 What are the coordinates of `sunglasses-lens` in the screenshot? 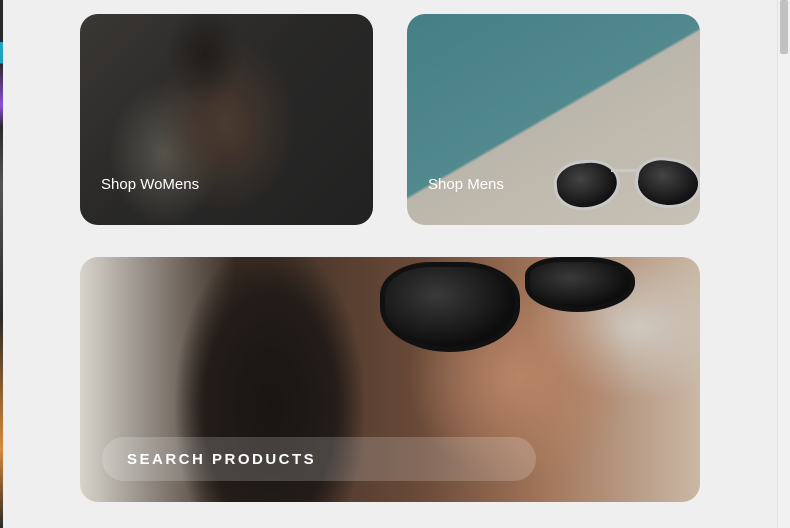 It's located at (665, 183).